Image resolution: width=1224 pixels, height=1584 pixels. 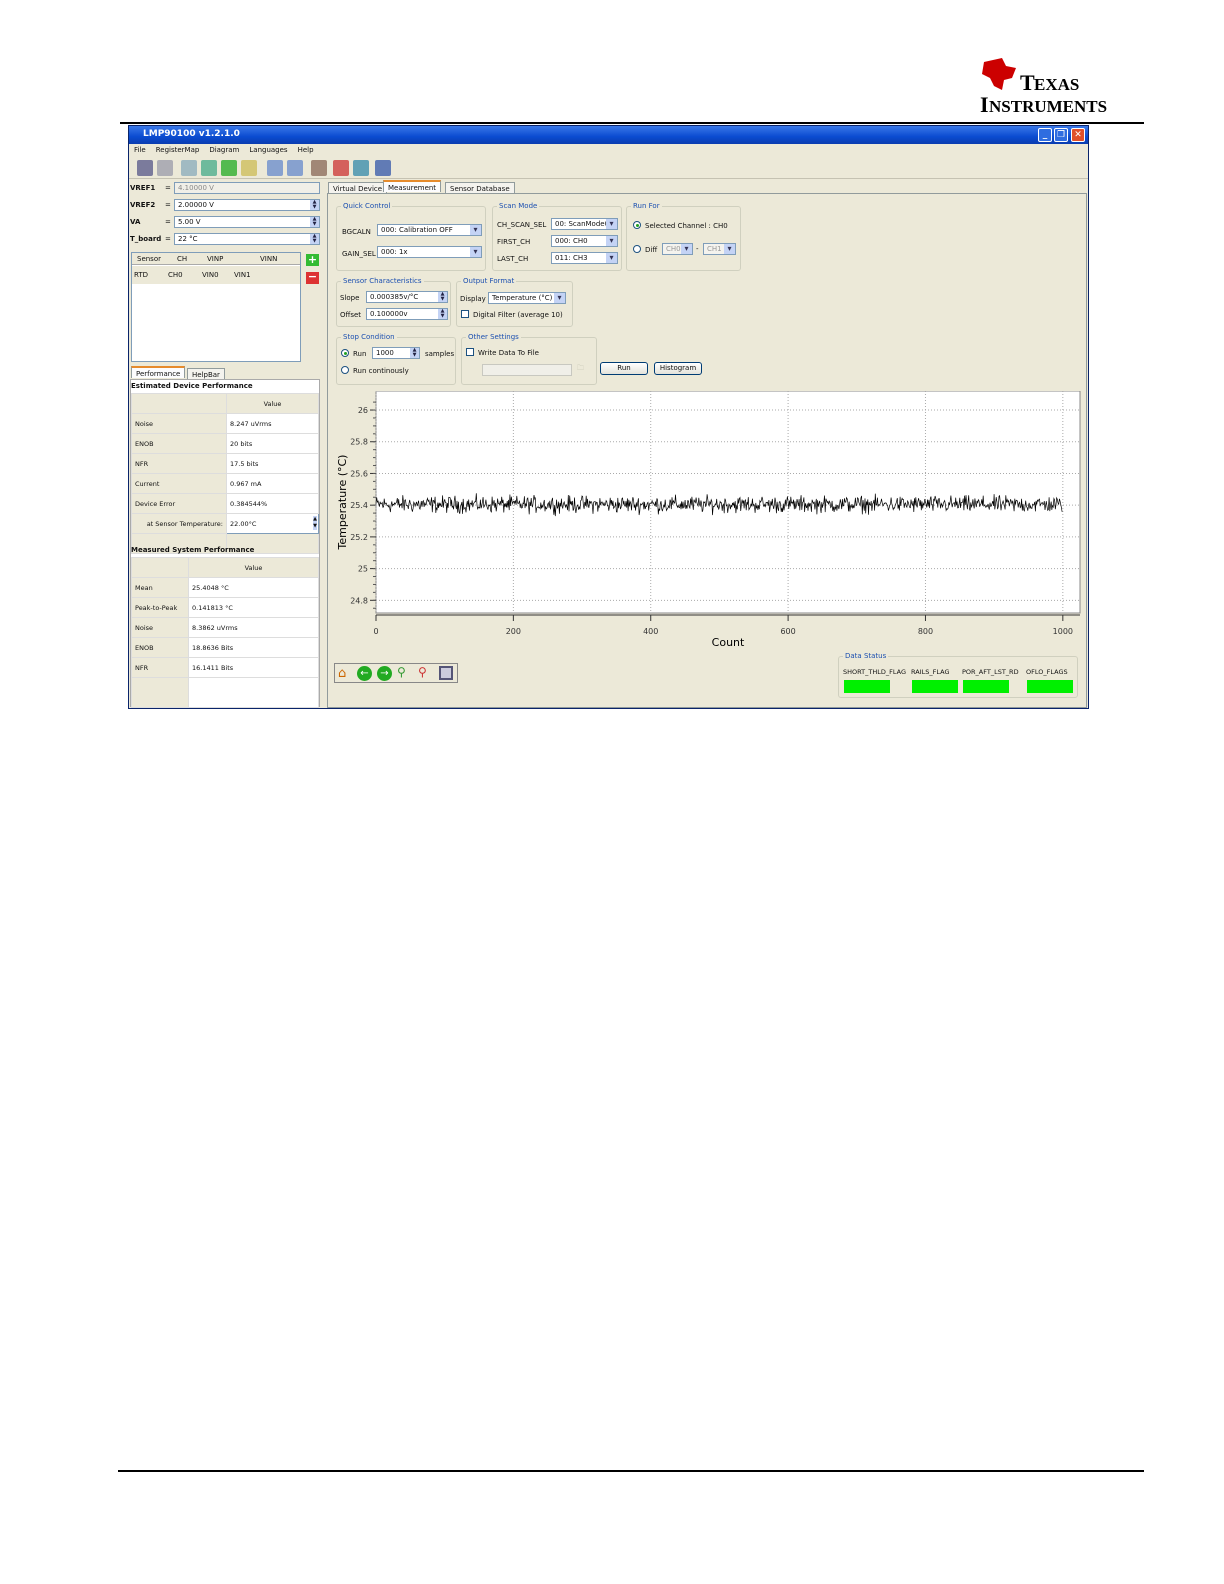 What do you see at coordinates (225, 423) in the screenshot?
I see `table-row: Noise 8.247 uVrms` at bounding box center [225, 423].